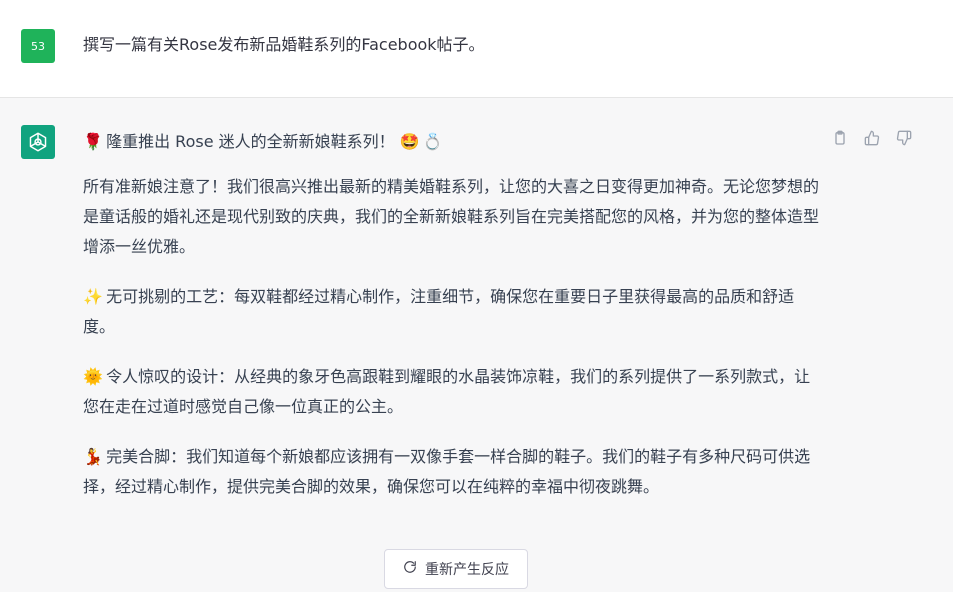 The height and width of the screenshot is (592, 953). Describe the element at coordinates (93, 296) in the screenshot. I see `sparkles-icon: ✨` at that location.